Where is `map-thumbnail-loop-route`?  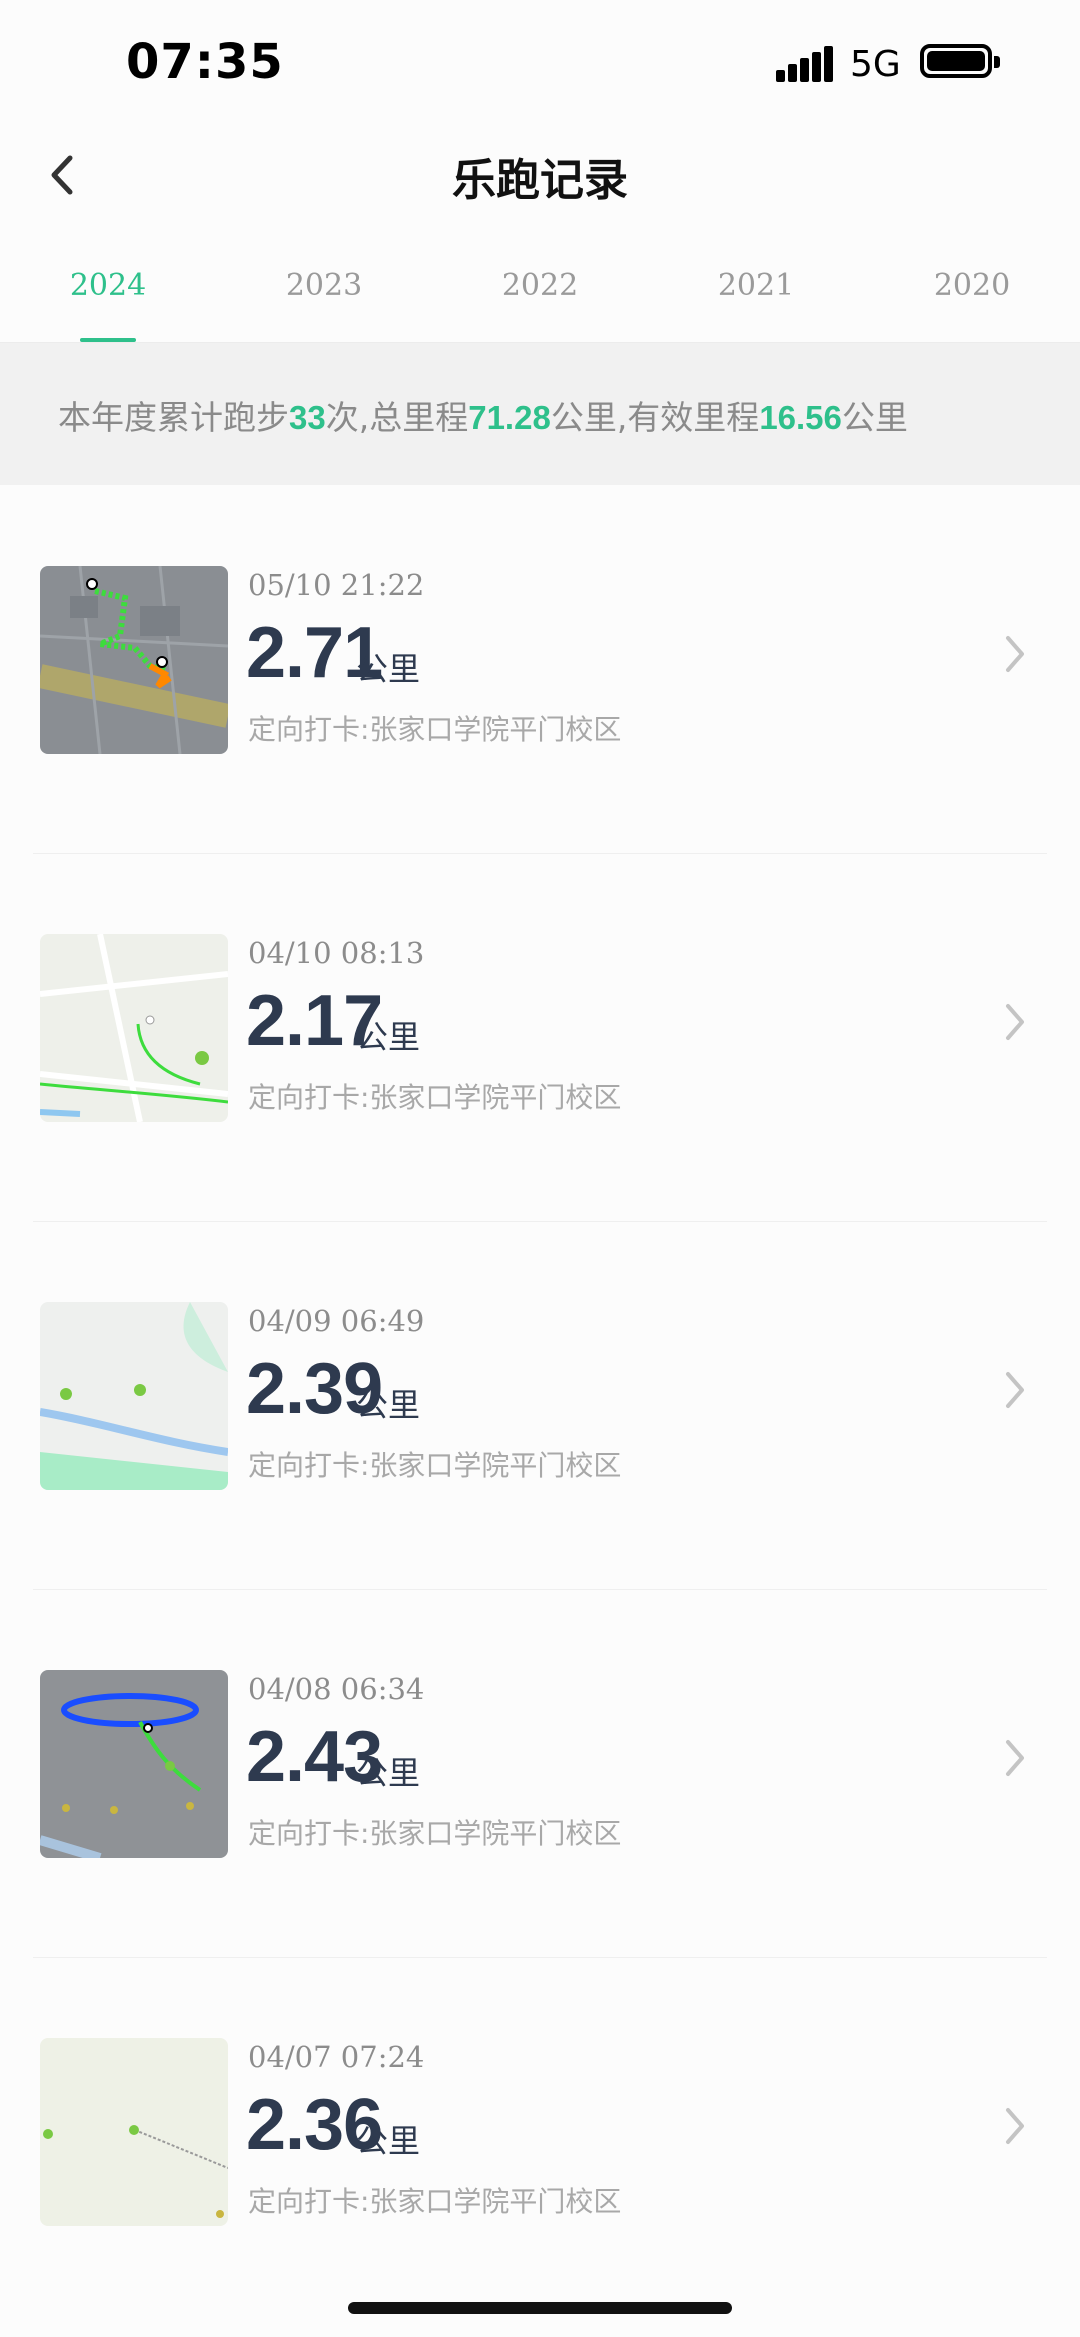 map-thumbnail-loop-route is located at coordinates (134, 1764).